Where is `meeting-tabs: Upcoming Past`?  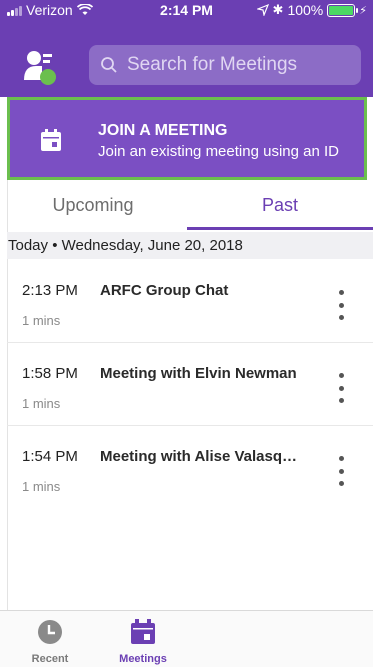
meeting-tabs: Upcoming Past is located at coordinates (186, 205).